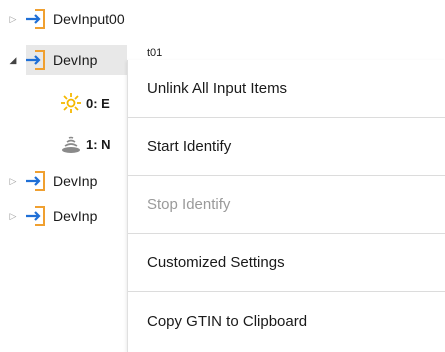 This screenshot has width=445, height=352. Describe the element at coordinates (286, 147) in the screenshot. I see `menu-item-start-identify: Start Identify` at that location.